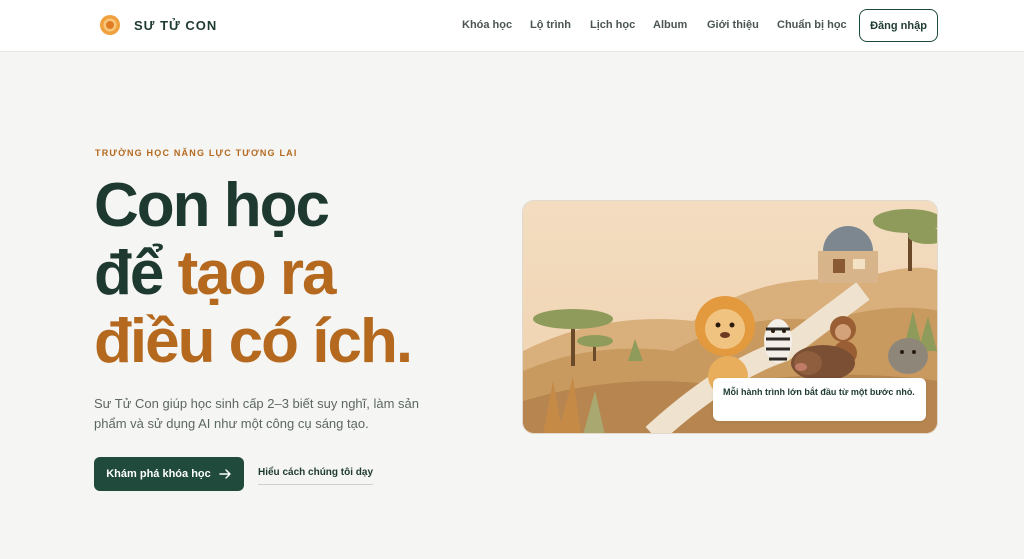 This screenshot has width=1024, height=559. I want to click on arrow-right-icon, so click(225, 474).